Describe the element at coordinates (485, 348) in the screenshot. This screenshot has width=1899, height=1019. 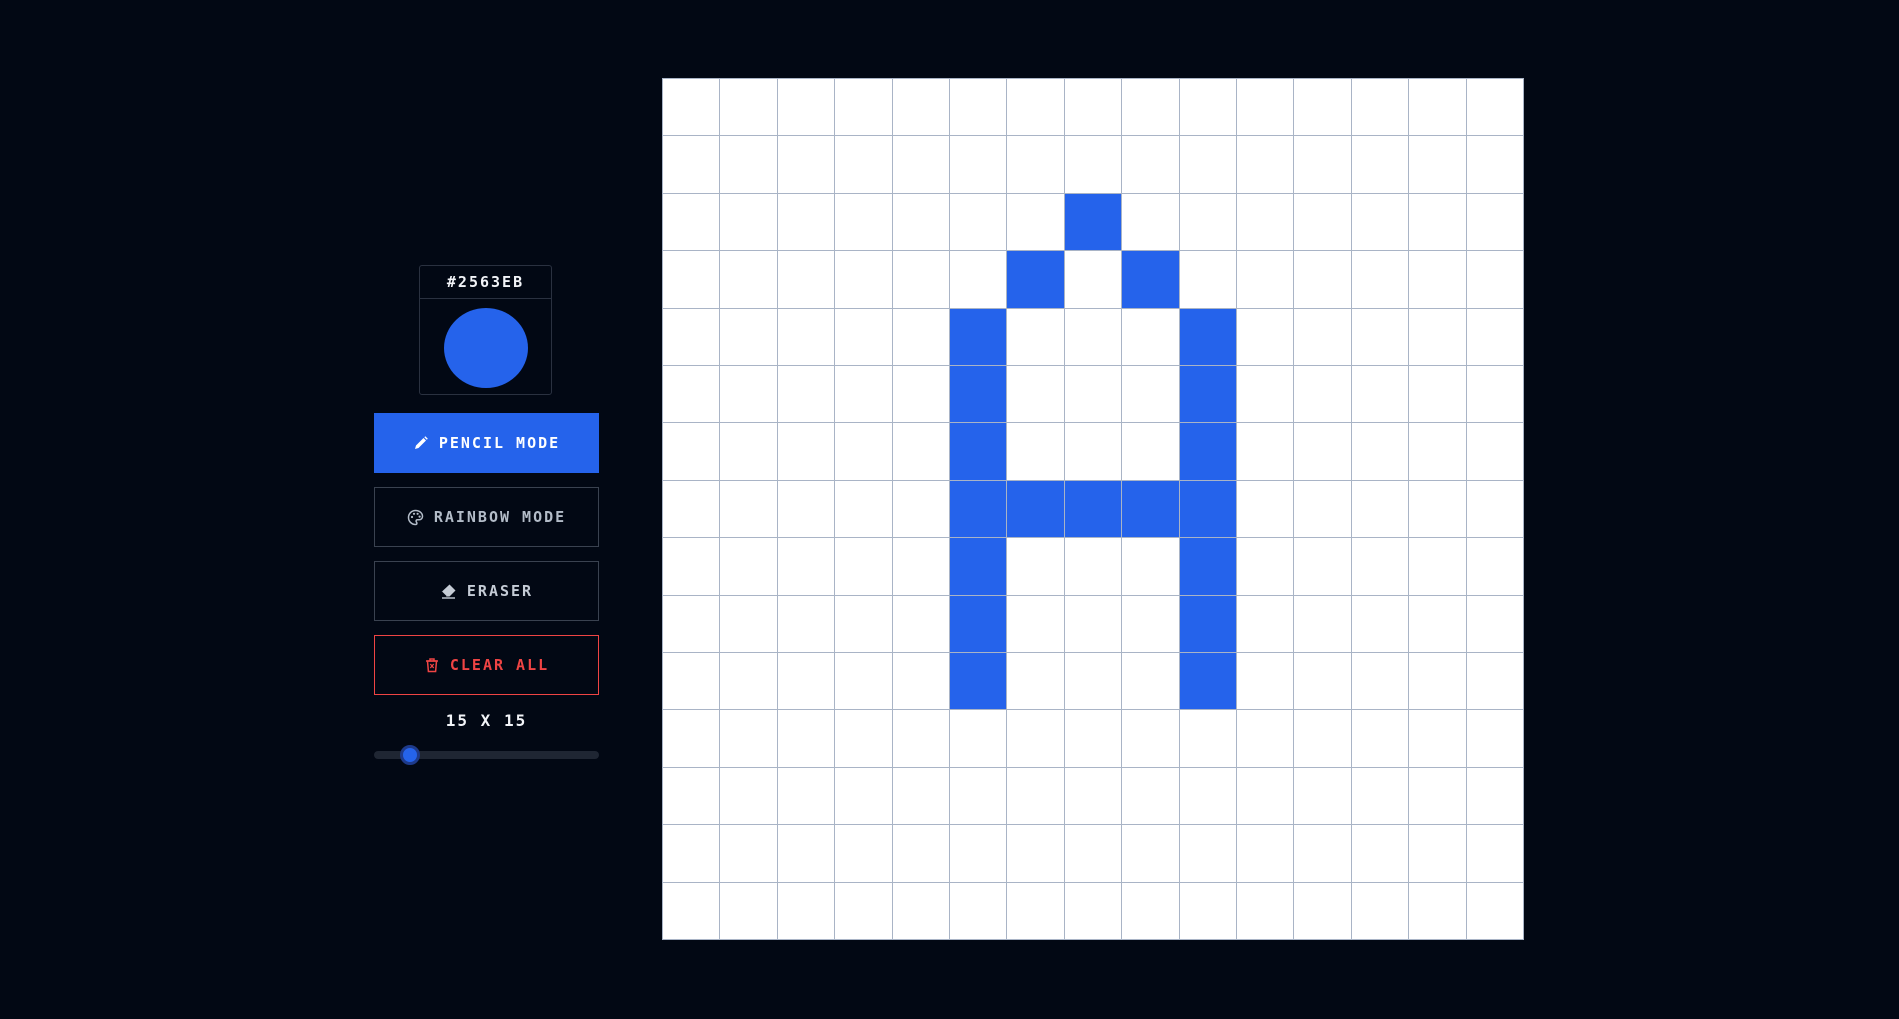
I see `color-swatch` at that location.